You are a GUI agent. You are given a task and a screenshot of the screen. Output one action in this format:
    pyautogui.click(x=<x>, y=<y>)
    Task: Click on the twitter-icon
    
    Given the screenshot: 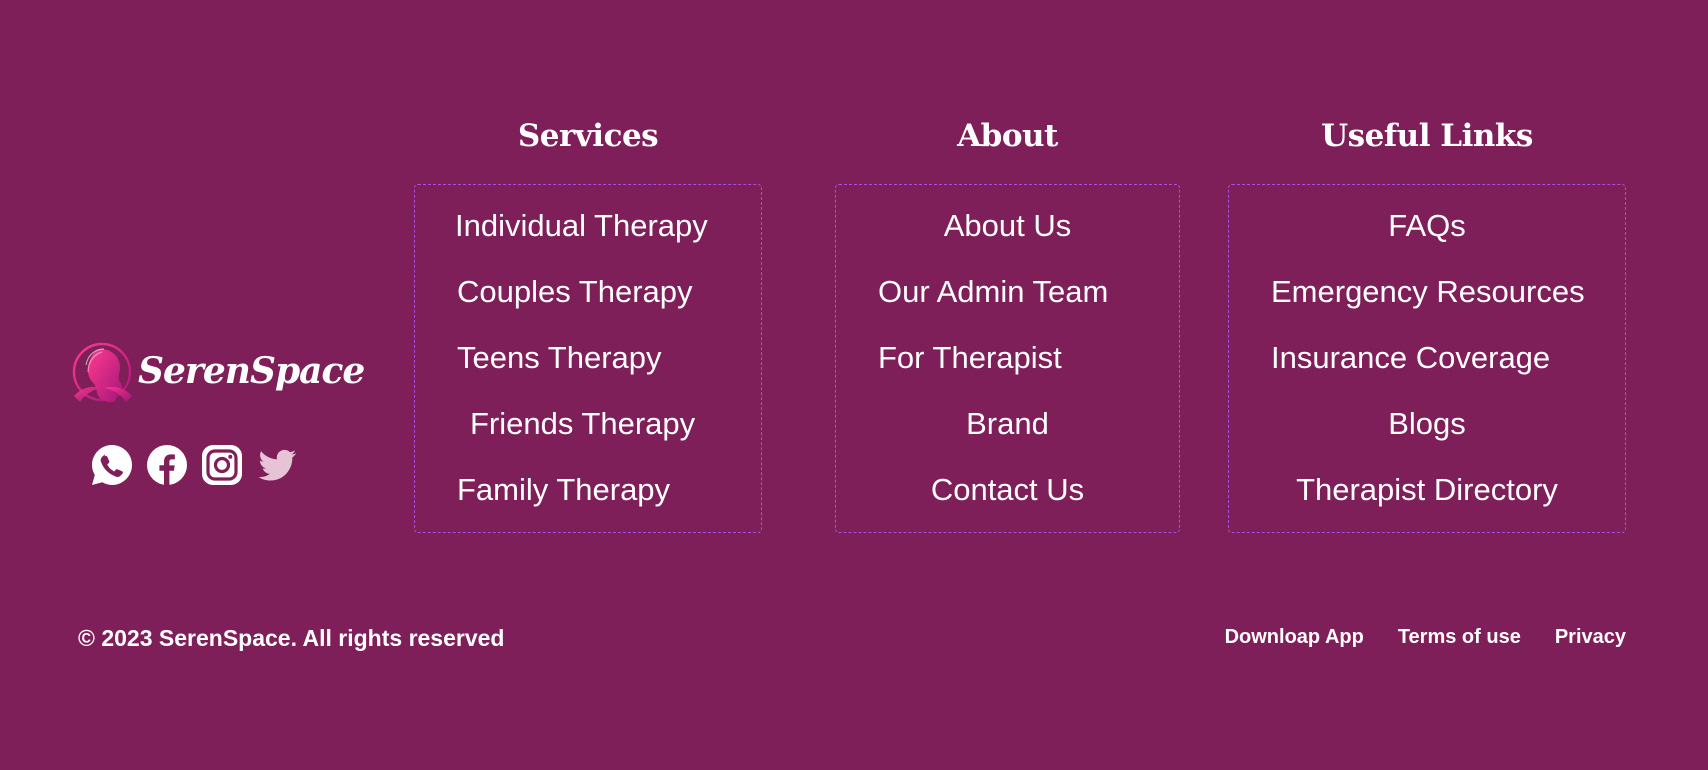 What is the action you would take?
    pyautogui.click(x=277, y=465)
    